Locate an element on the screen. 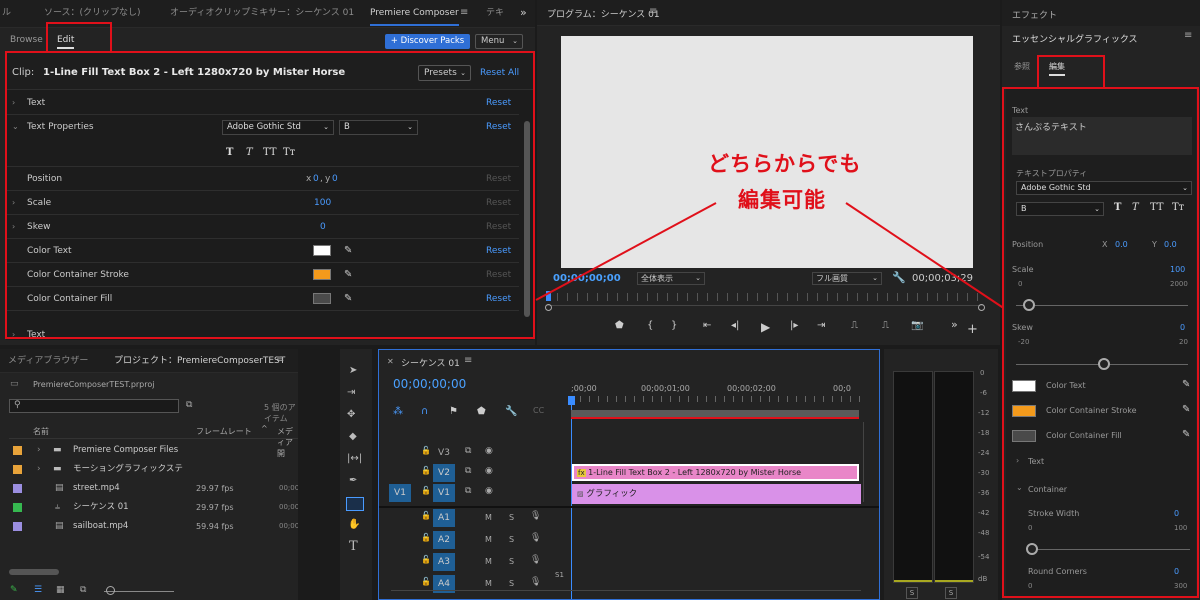 This screenshot has width=1200, height=600. freeform-view-icon: ⧉ is located at coordinates (83, 590).